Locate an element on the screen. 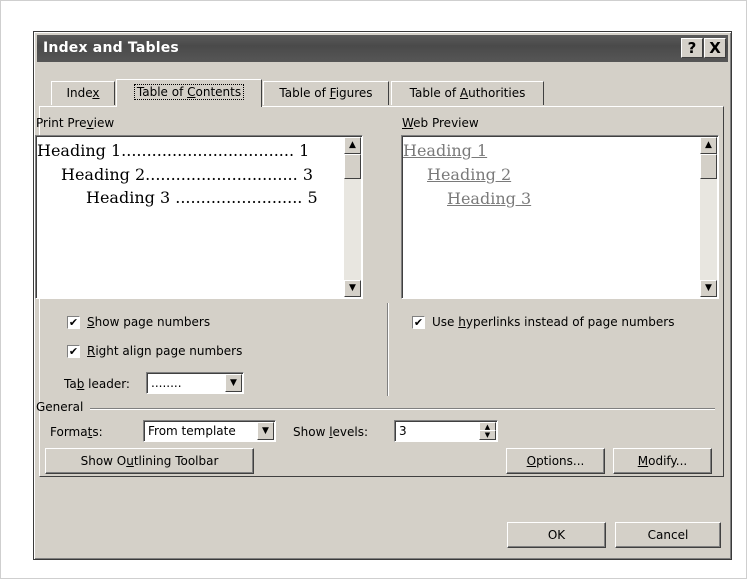 This screenshot has height=579, width=747. formats-value: From template is located at coordinates (192, 431).